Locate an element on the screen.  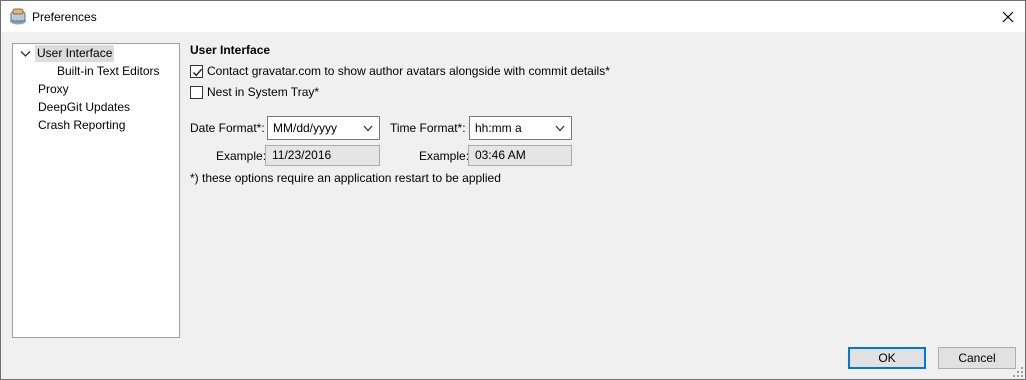
date-format-select: MM/dd/yyyy is located at coordinates (323, 128).